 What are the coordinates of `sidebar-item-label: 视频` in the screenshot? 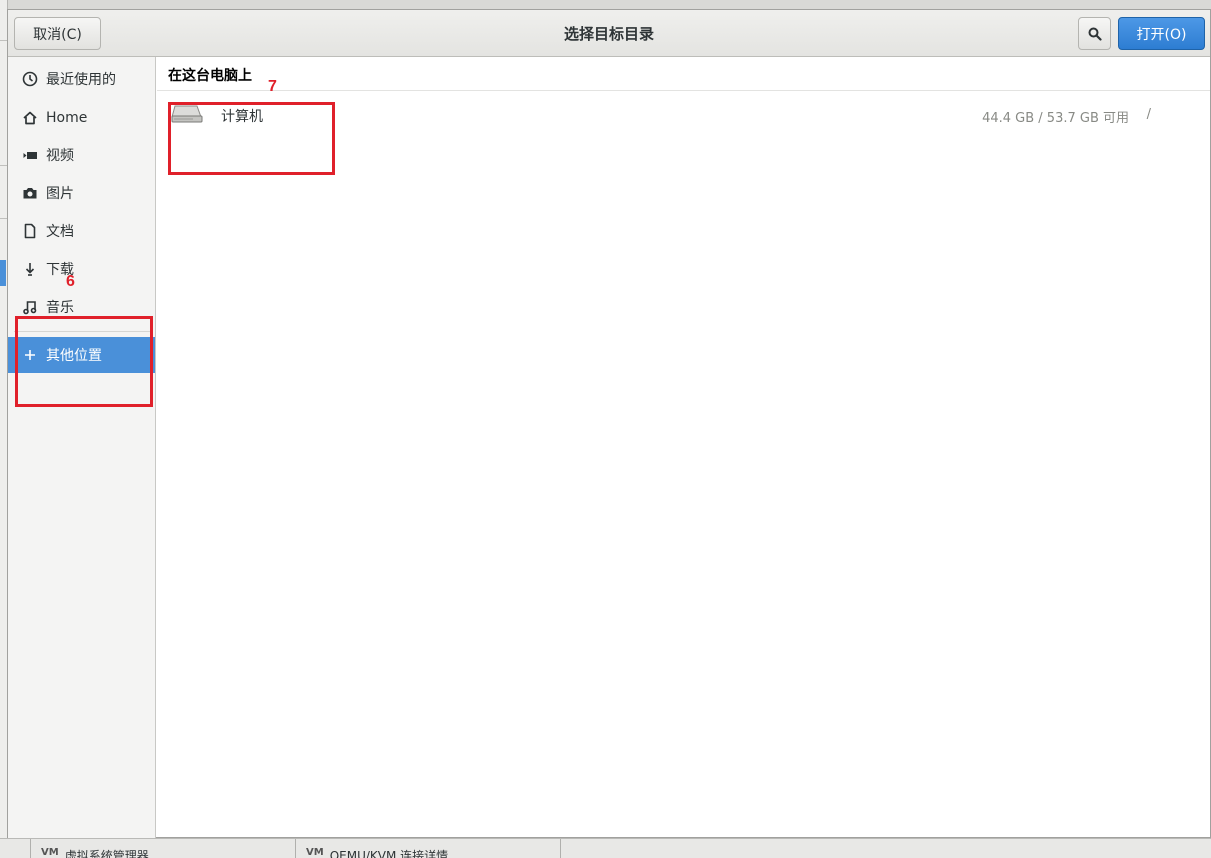 It's located at (60, 156).